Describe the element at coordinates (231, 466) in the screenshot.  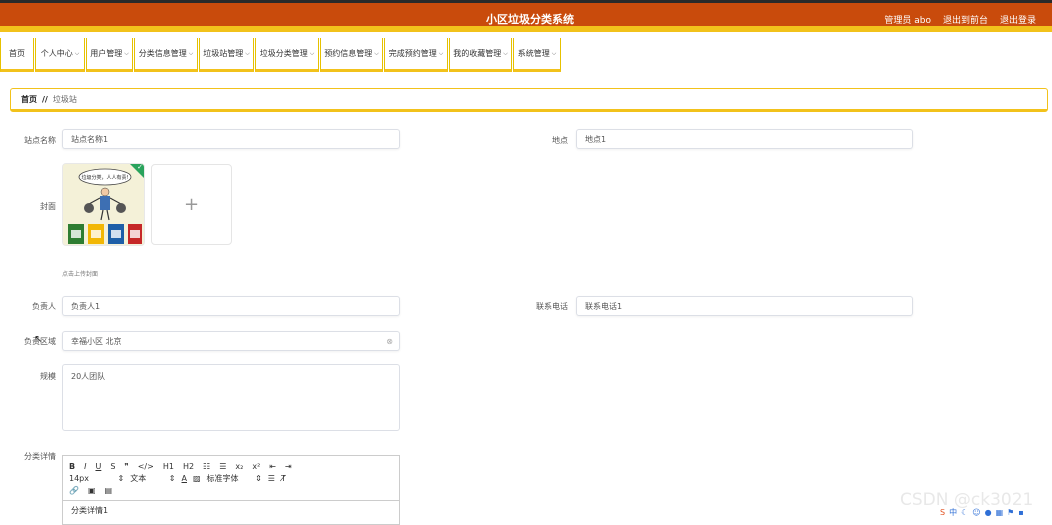
I see `editor-toolbar-row-1: B I U S ❞ </> H1 H2 ☷ ☰ x₂ x² ⇤ ⇥` at that location.